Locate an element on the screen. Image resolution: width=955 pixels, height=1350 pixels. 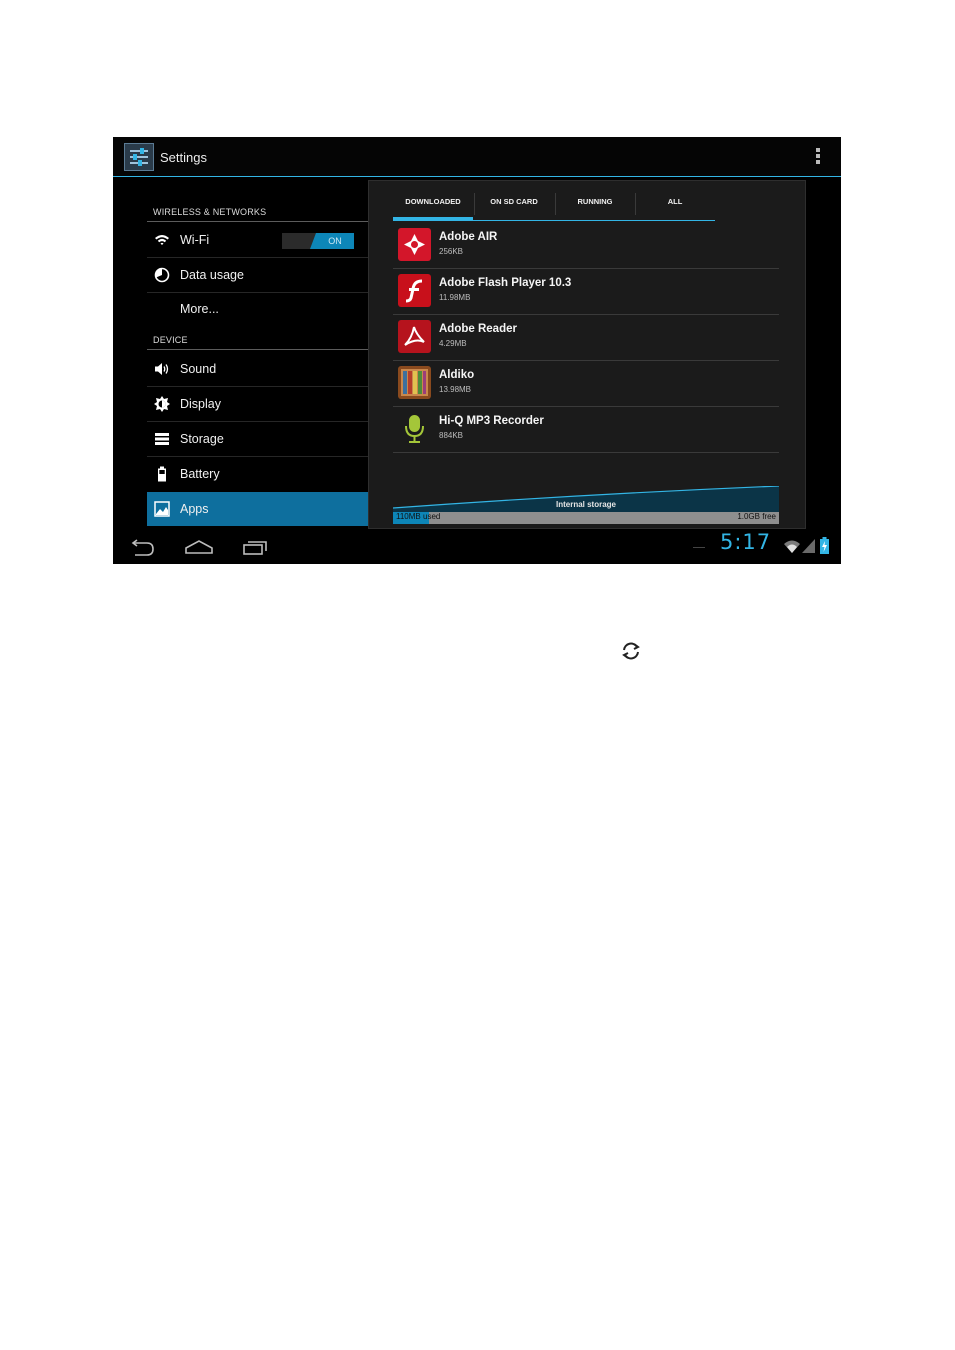
adobe-flash-icon is located at coordinates (414, 290).